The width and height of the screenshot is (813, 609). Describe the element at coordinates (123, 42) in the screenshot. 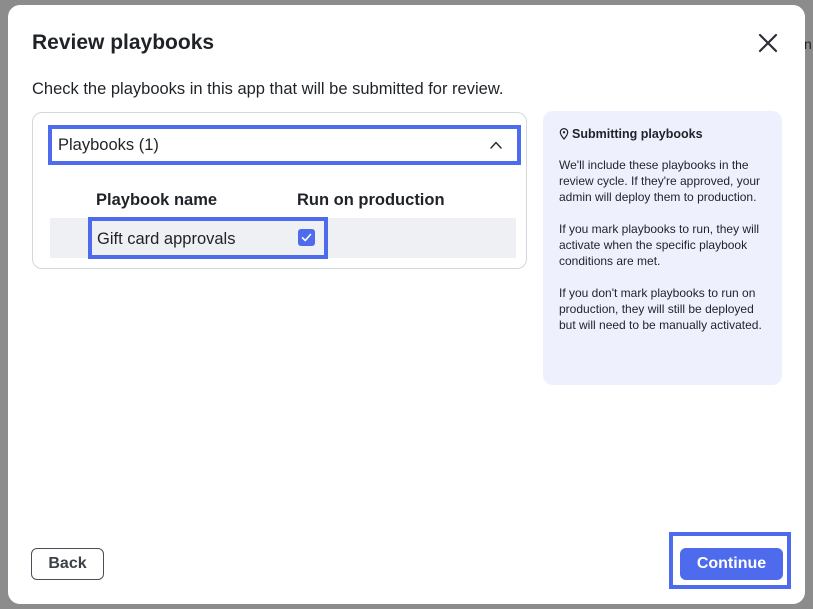

I see `dialog-title: Review playbooks` at that location.